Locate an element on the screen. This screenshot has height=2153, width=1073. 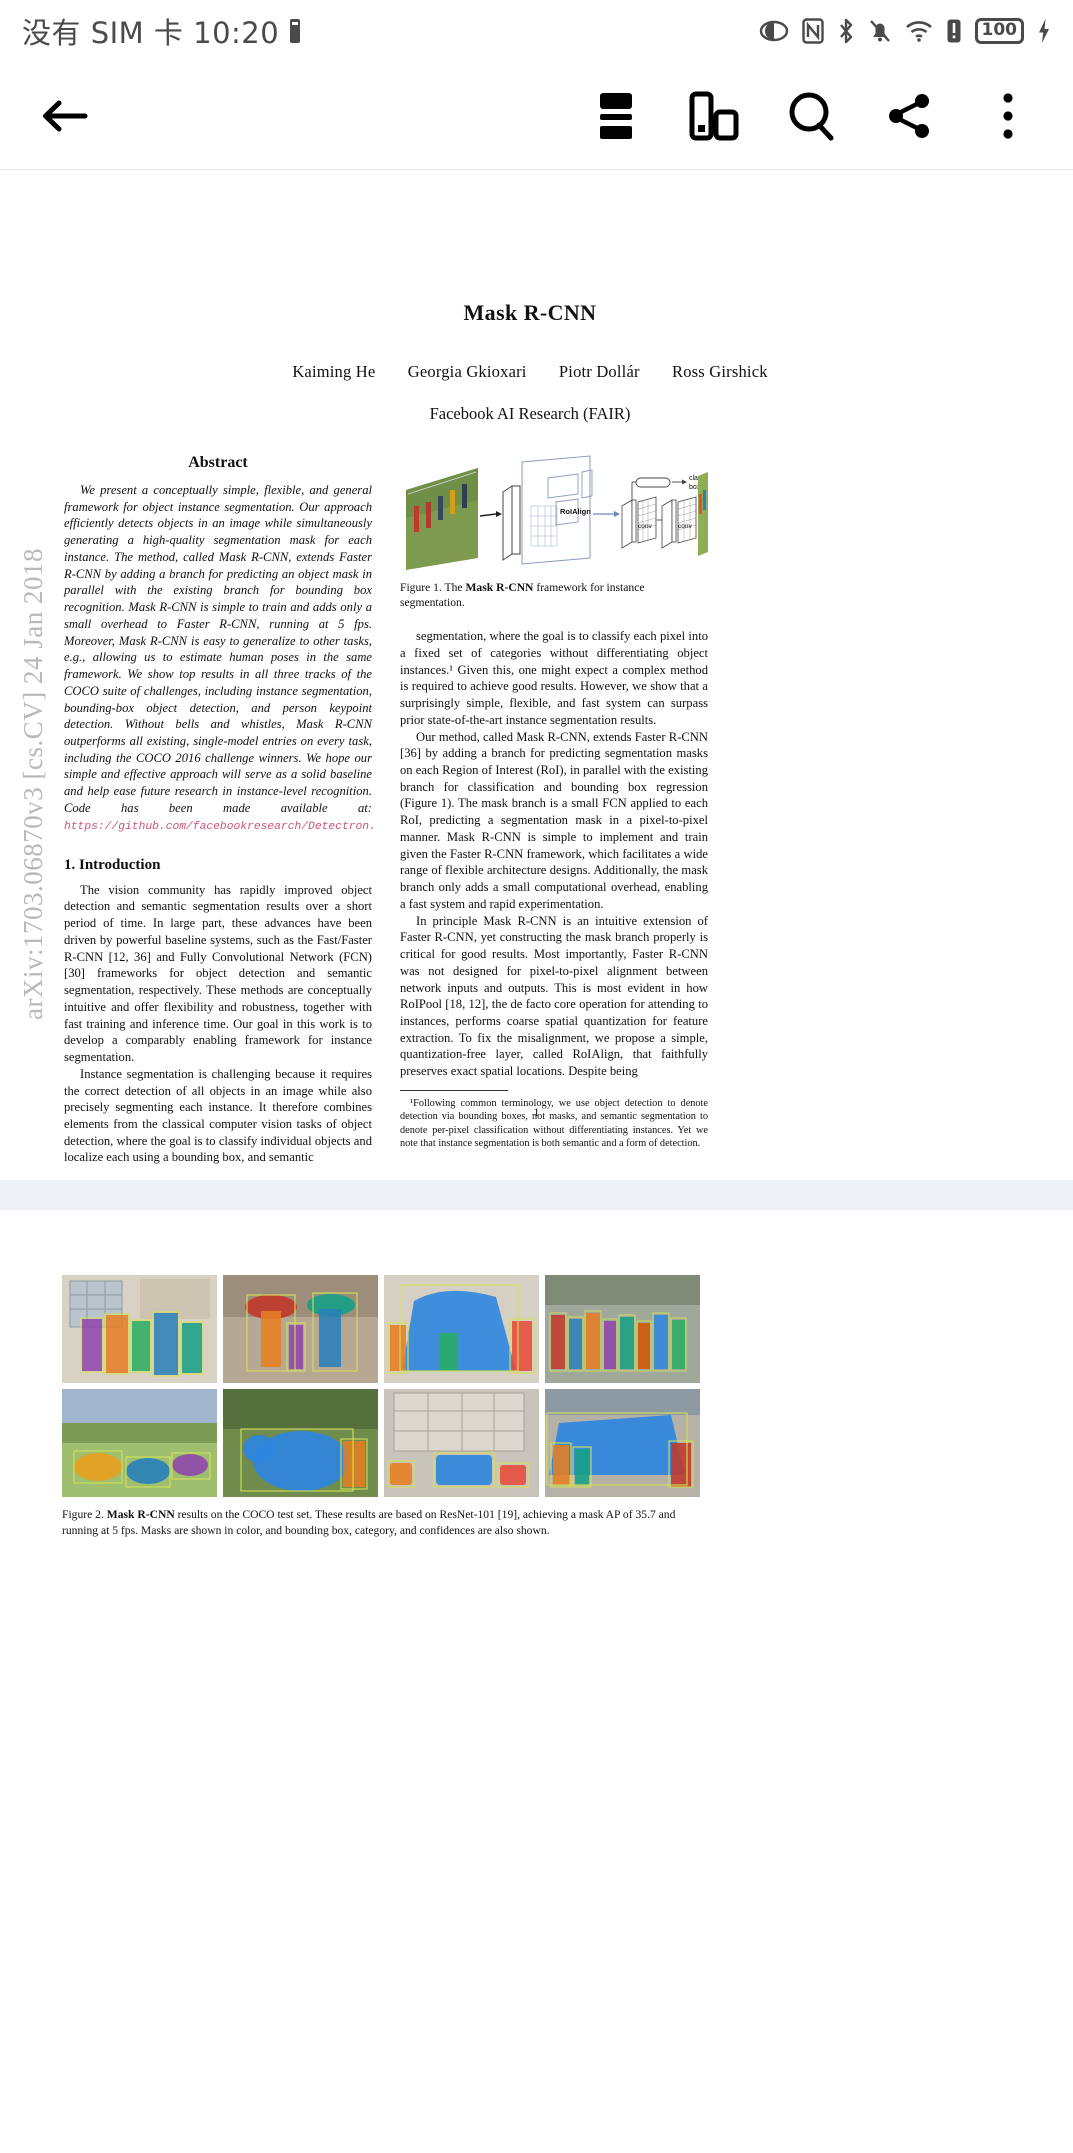
status-bar-left: 没有 SIM 卡 10:20 is located at coordinates (162, 31).